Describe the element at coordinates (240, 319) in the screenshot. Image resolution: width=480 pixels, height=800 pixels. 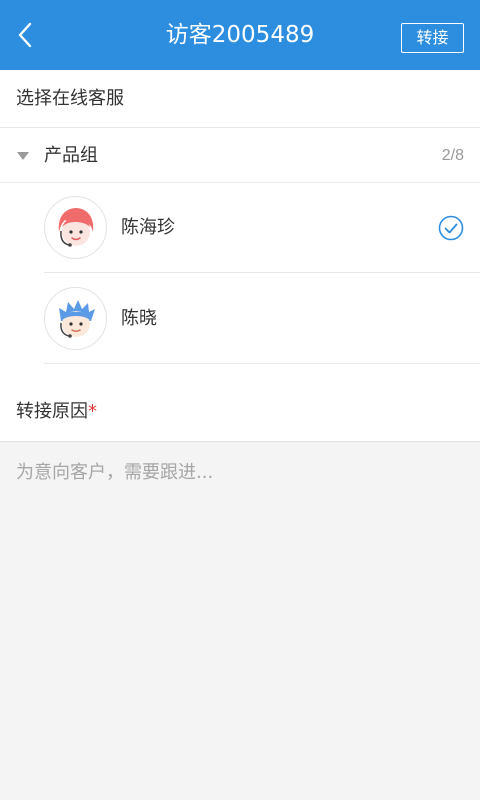
I see `agent-item: 陈晓` at that location.